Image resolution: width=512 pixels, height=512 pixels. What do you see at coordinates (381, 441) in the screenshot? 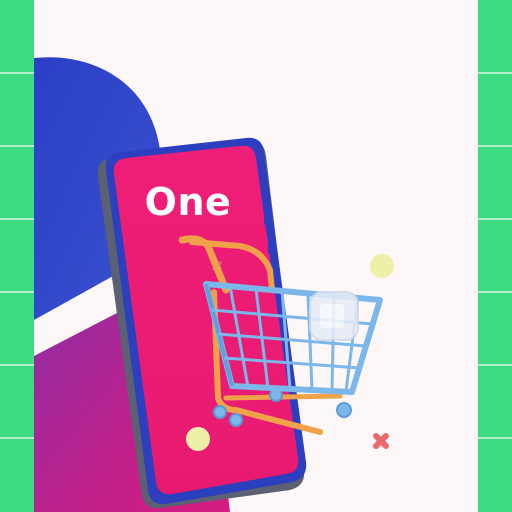
I see `sparkle-icon` at bounding box center [381, 441].